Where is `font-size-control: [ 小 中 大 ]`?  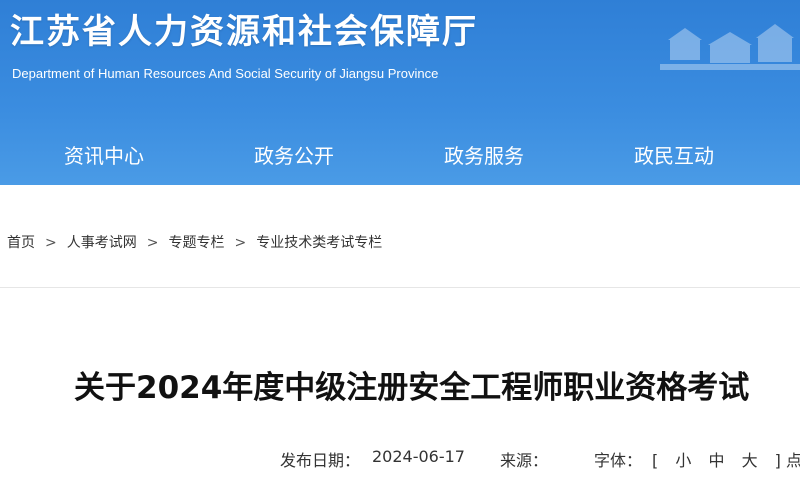
font-size-control: [ 小 中 大 ] is located at coordinates (716, 459).